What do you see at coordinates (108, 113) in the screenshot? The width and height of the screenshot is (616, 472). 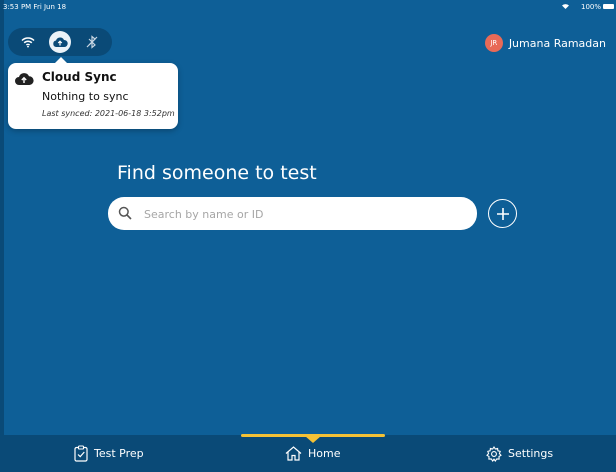 I see `last-synced: Last synced: 2021-06-18 3:52pm` at bounding box center [108, 113].